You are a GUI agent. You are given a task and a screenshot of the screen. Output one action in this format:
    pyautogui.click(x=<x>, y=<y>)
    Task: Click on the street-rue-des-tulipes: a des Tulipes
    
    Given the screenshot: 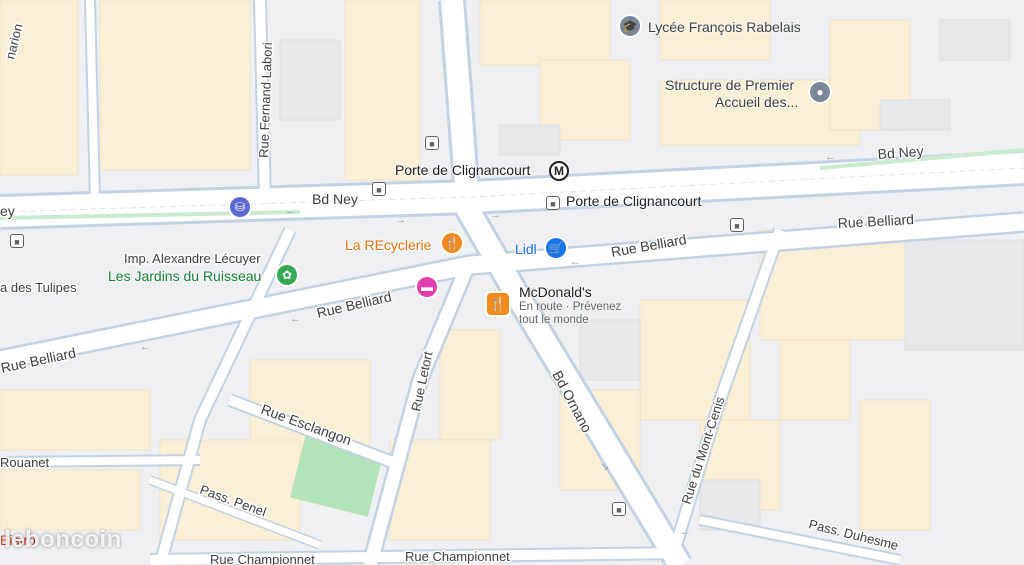 What is the action you would take?
    pyautogui.click(x=38, y=287)
    